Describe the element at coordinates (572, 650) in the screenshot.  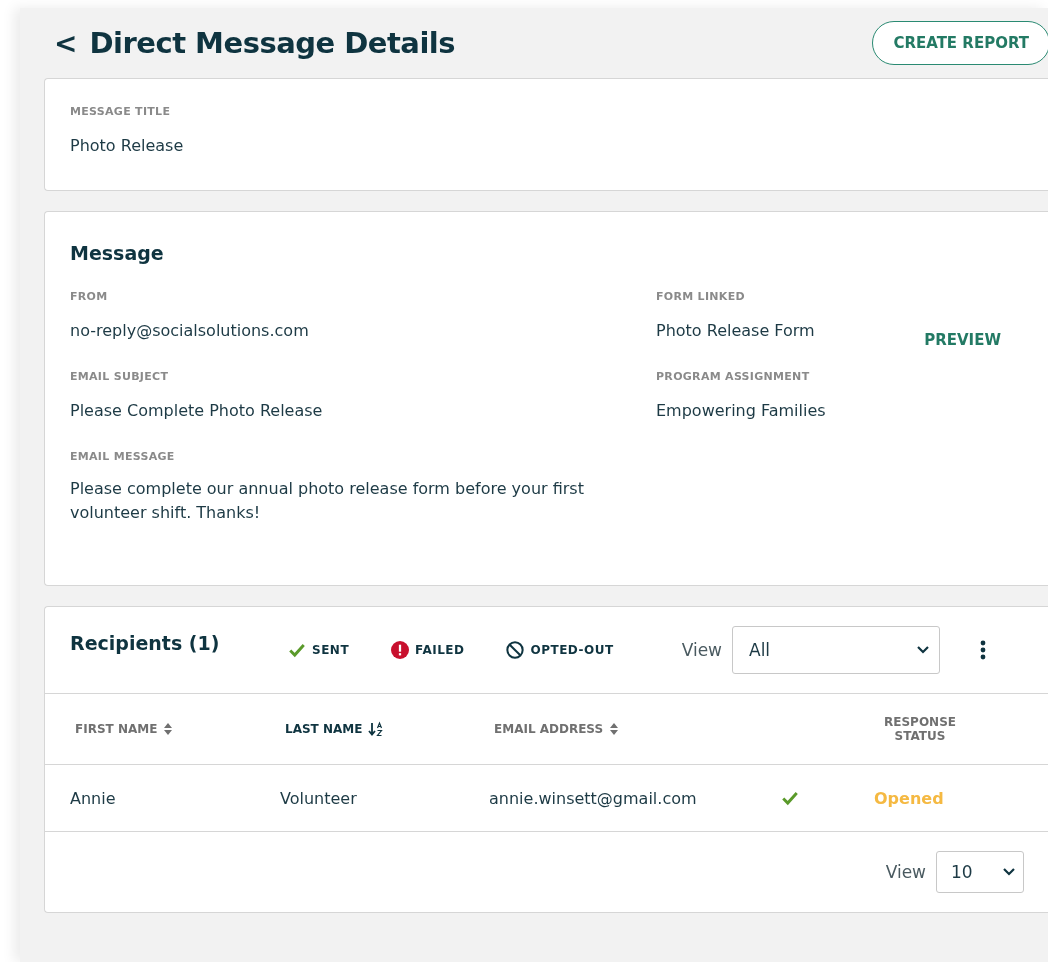
I see `legend-label: OPTED-OUT` at that location.